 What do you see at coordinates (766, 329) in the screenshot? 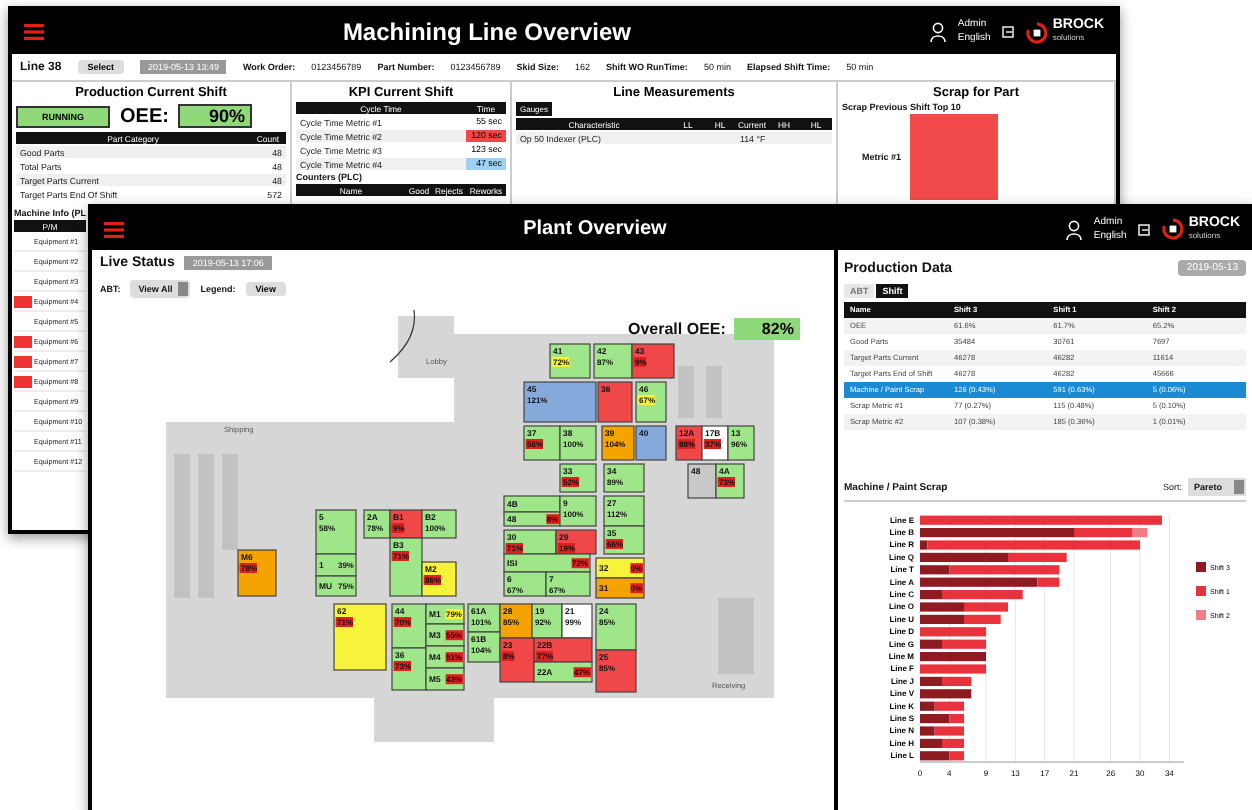
I see `oee-value: 82%` at bounding box center [766, 329].